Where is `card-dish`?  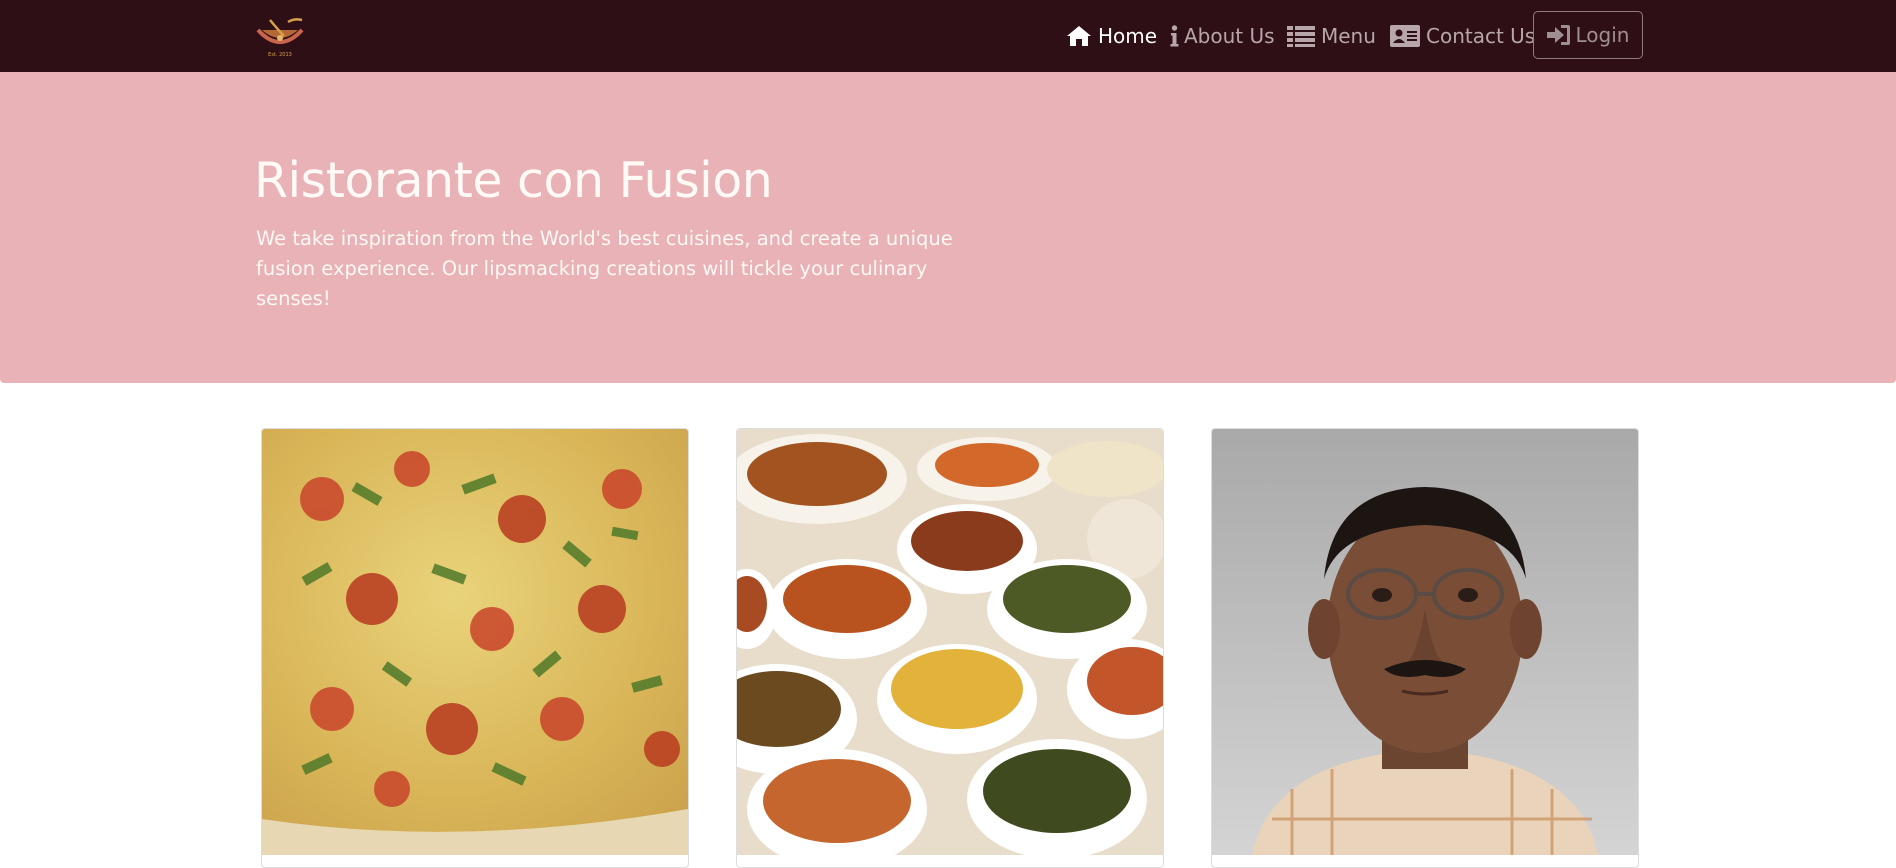 card-dish is located at coordinates (475, 648).